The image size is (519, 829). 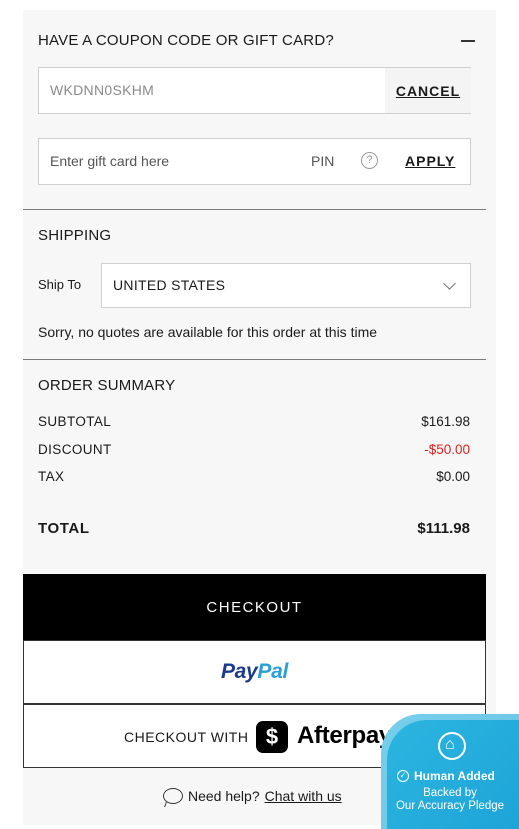 I want to click on pledge-title: ✓ Human Added, so click(x=446, y=776).